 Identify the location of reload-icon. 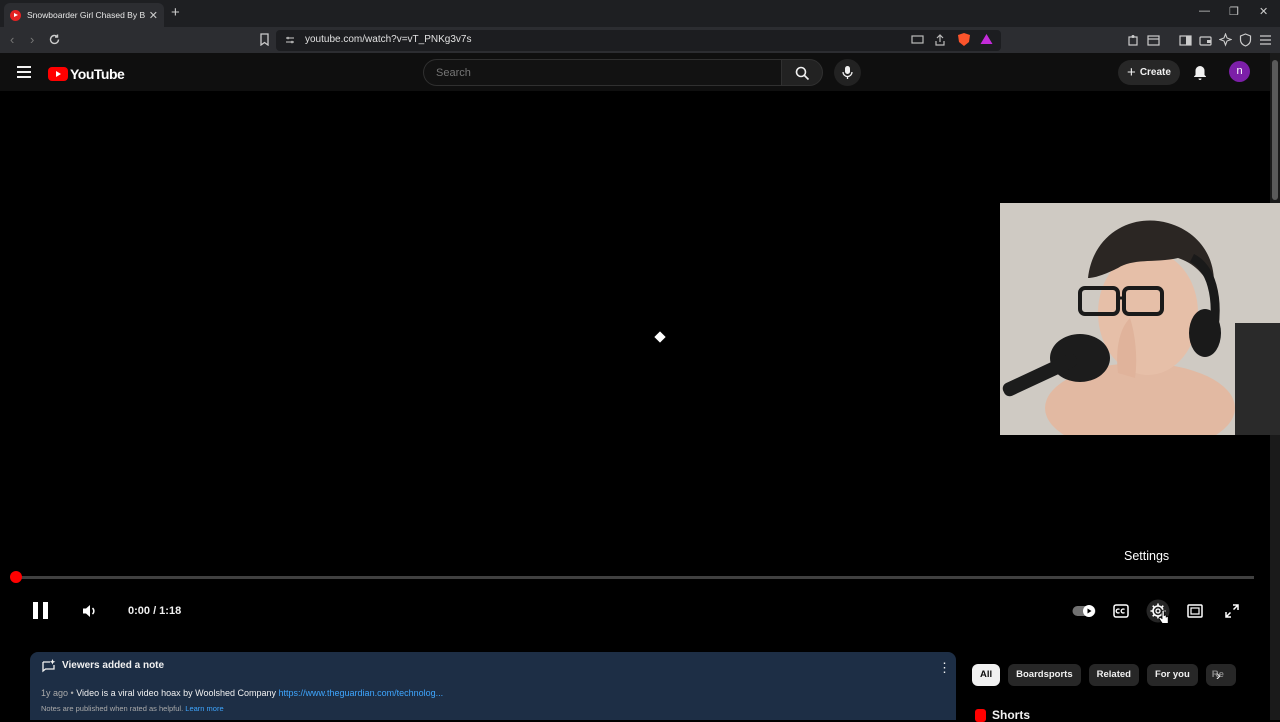
(54, 39).